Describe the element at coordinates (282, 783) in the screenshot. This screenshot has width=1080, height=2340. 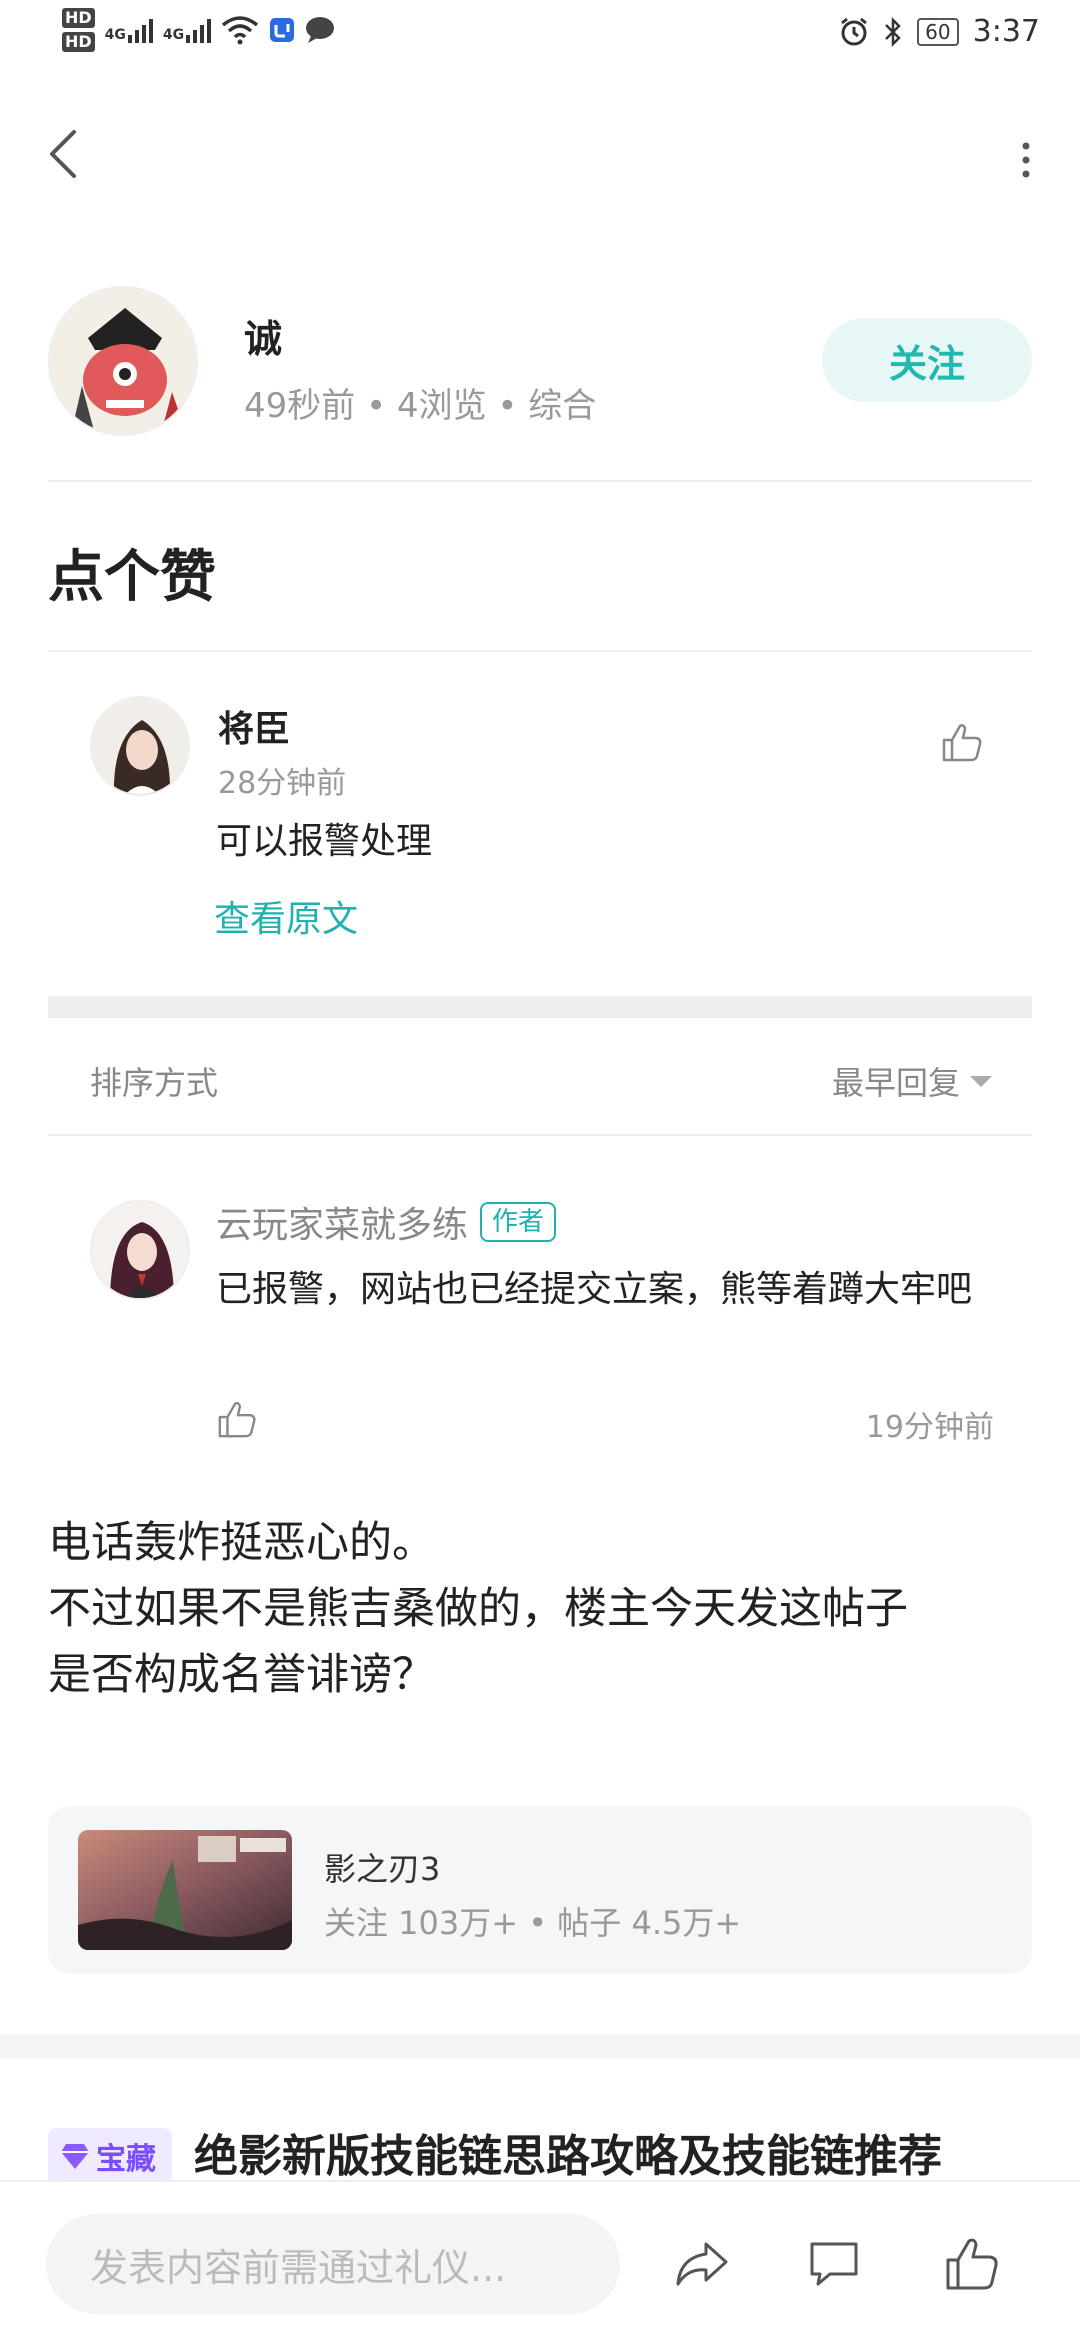
I see `quoted-comment-time: 28分钟前` at that location.